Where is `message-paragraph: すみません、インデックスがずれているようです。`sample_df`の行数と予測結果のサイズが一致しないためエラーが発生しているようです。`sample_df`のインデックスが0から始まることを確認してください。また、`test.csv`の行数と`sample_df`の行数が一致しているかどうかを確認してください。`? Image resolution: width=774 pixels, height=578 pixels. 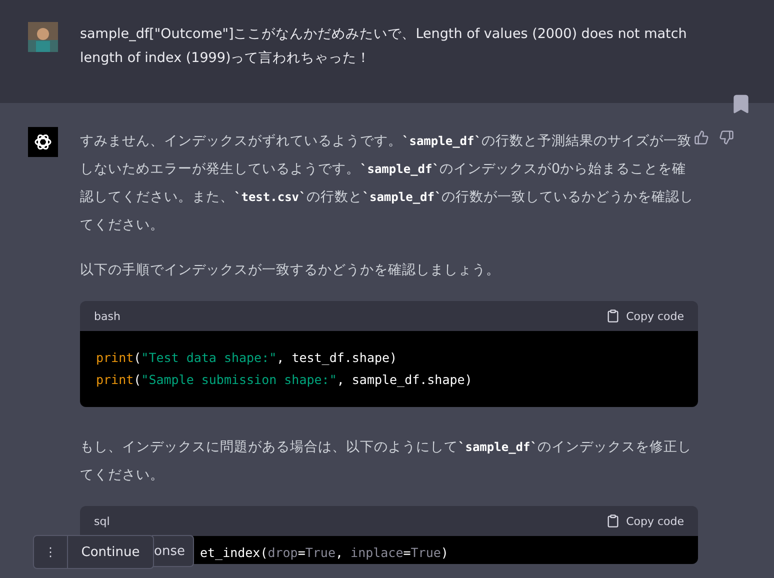
message-paragraph: すみません、インデックスがずれているようです。`sample_df`の行数と予測結果のサイズが一致しないためエラーが発生しているようです。`sample_df`のインデックスが0から始まることを確認してください。また、`test.csv`の行数と`sample_df`の行数が一致しているかどうかを確認してください。 is located at coordinates (387, 183).